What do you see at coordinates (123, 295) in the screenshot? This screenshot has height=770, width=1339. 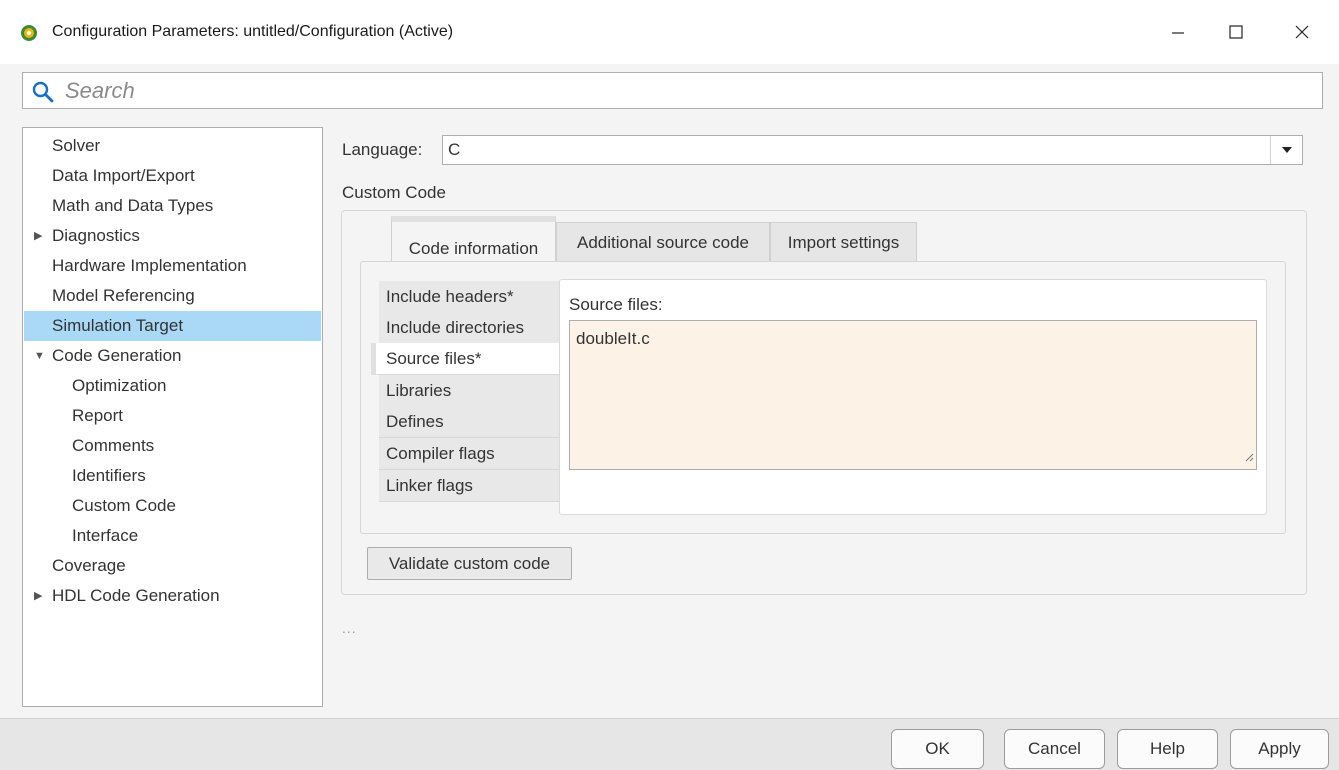 I see `tree-item-label: Model Referencing` at bounding box center [123, 295].